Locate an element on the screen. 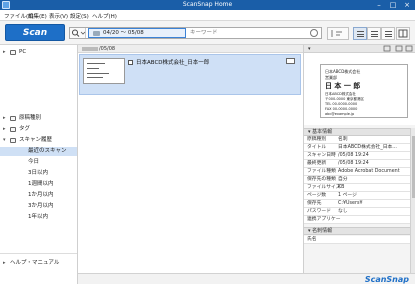  sidebar-item-1year: 1年以内 is located at coordinates (38, 217).